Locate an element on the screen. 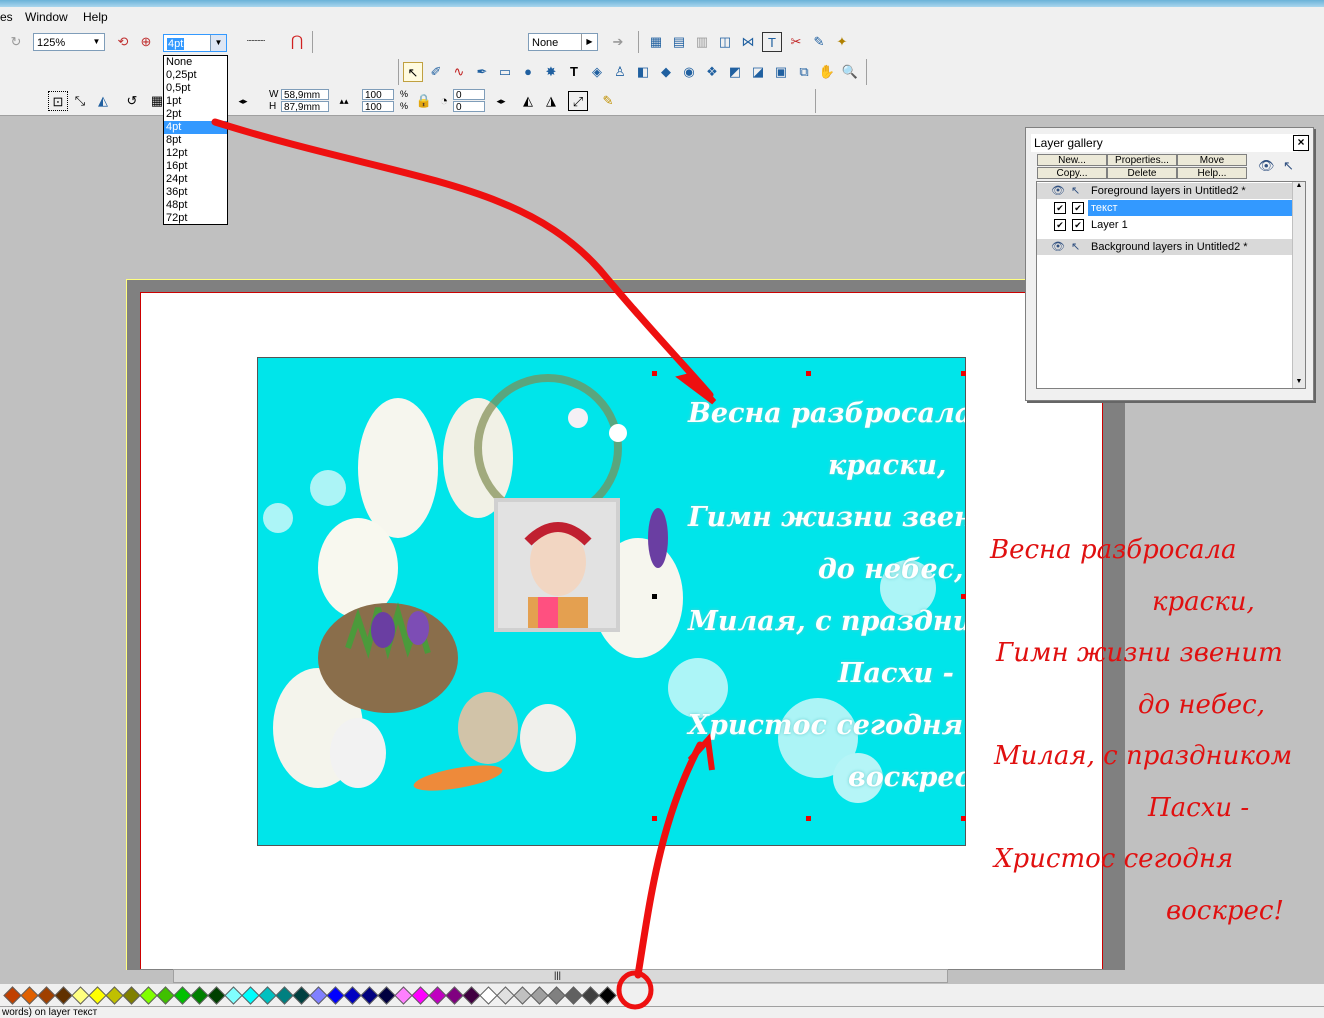  scrollbar-grip-icon: ||| is located at coordinates (557, 975).